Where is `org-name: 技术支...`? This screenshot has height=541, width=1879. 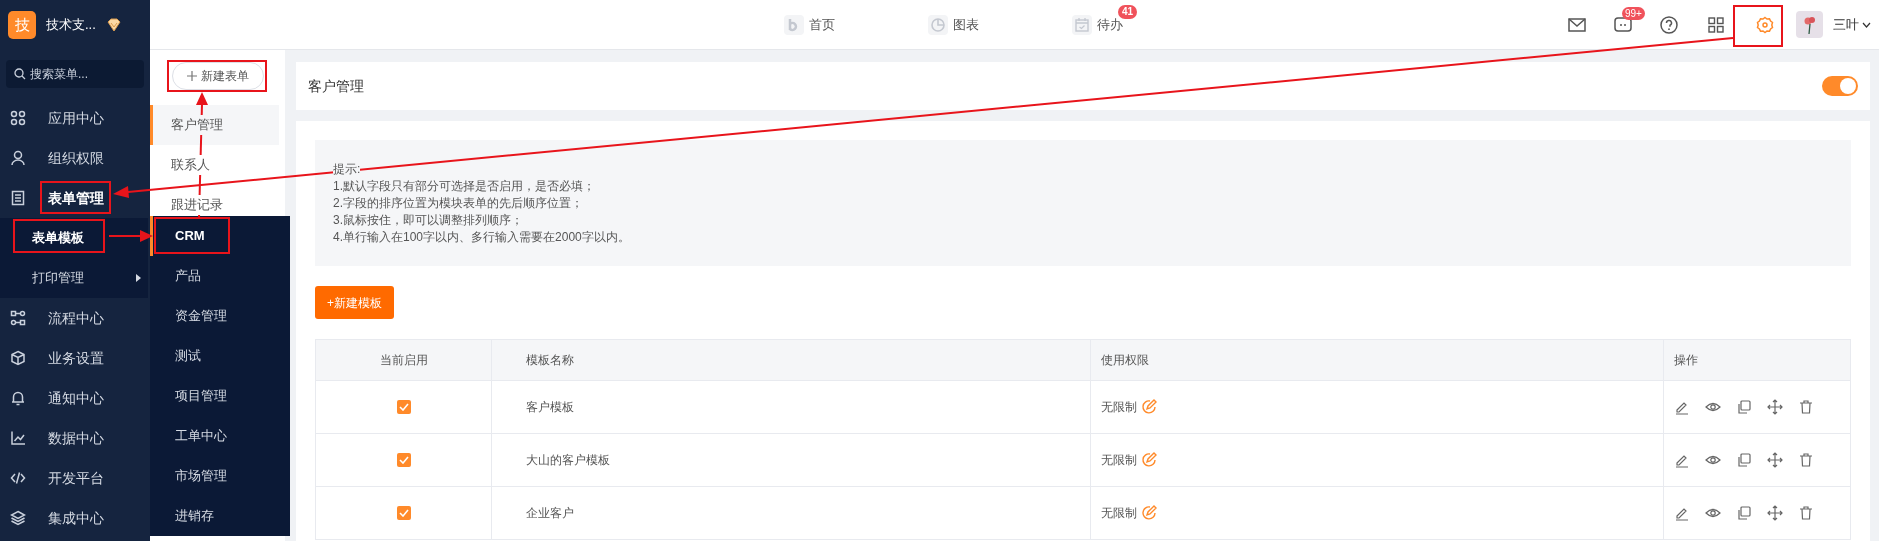
org-name: 技术支... is located at coordinates (71, 25).